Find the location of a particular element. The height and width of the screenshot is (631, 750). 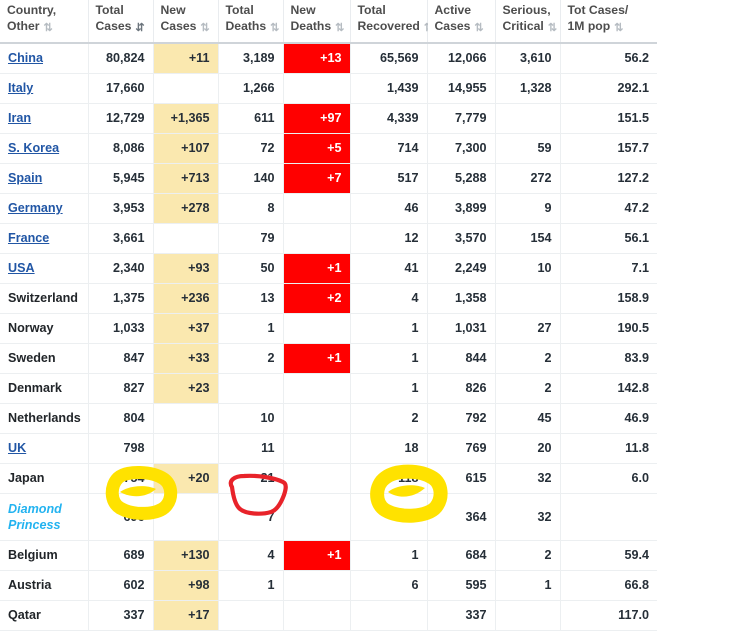

cell-country: USA is located at coordinates (44, 268).